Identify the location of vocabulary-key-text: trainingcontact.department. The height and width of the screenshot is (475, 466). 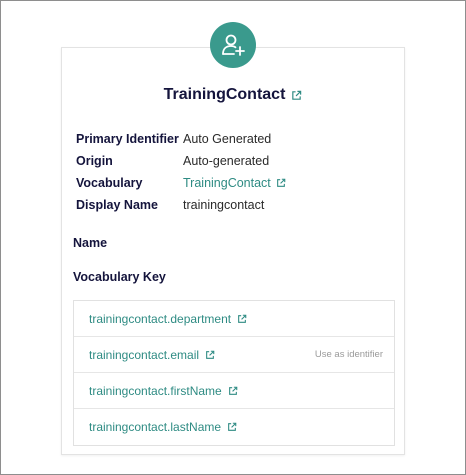
(160, 319).